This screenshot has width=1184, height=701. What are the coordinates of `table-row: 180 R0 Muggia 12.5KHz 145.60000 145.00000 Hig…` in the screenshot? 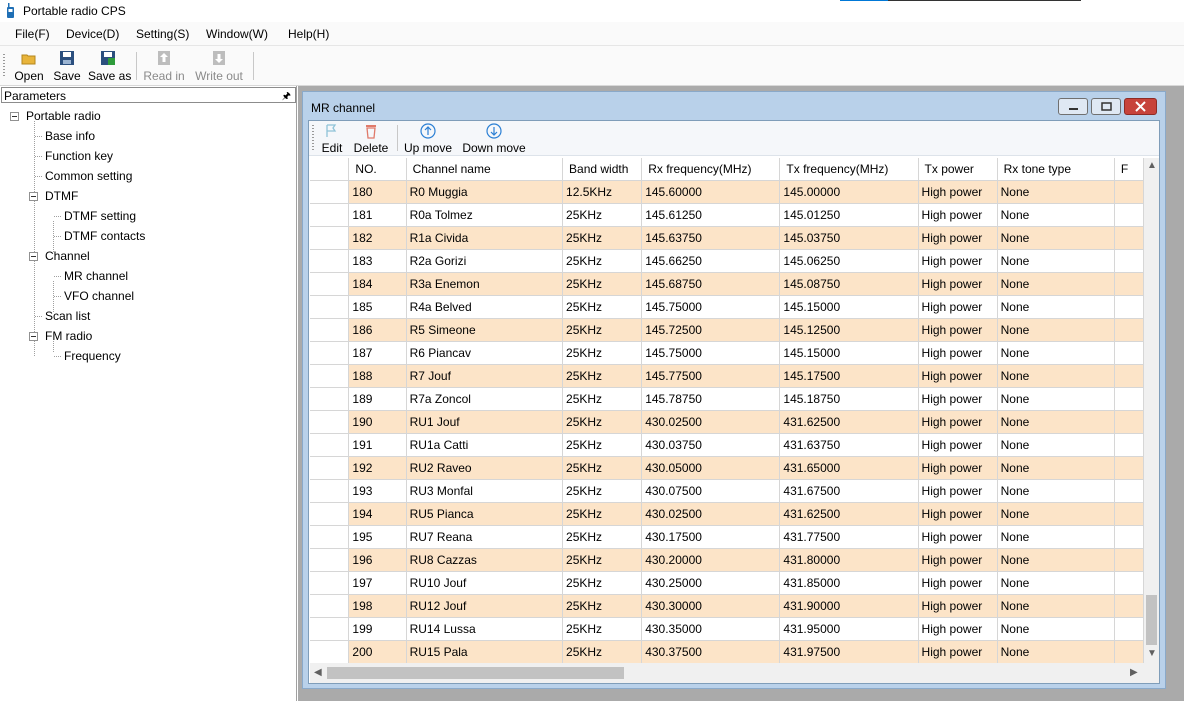 It's located at (727, 192).